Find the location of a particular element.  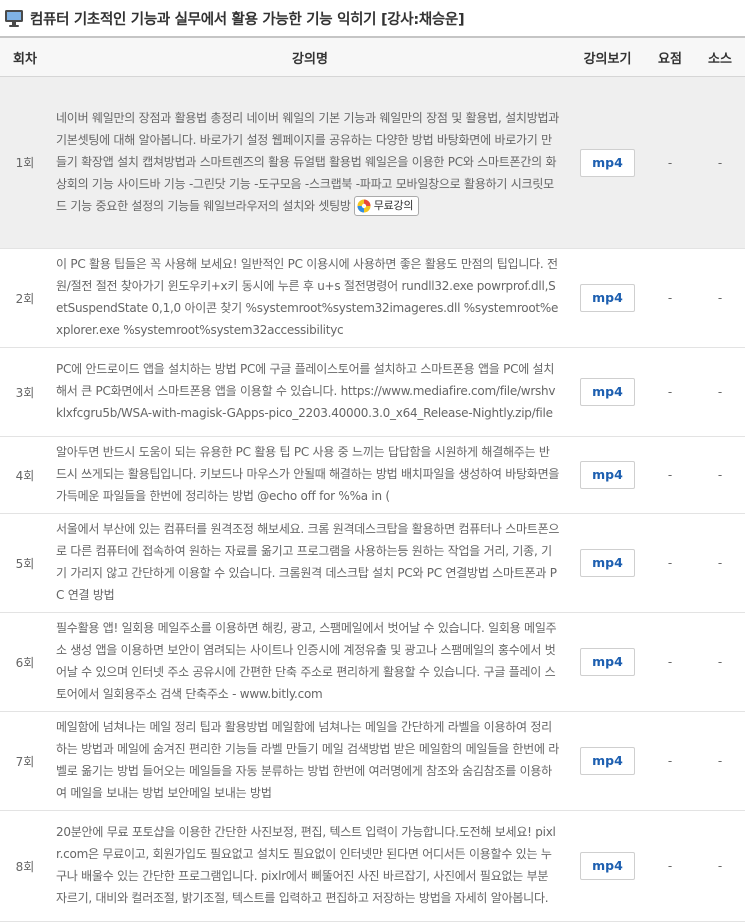

round-cell: 3회 is located at coordinates (25, 392).